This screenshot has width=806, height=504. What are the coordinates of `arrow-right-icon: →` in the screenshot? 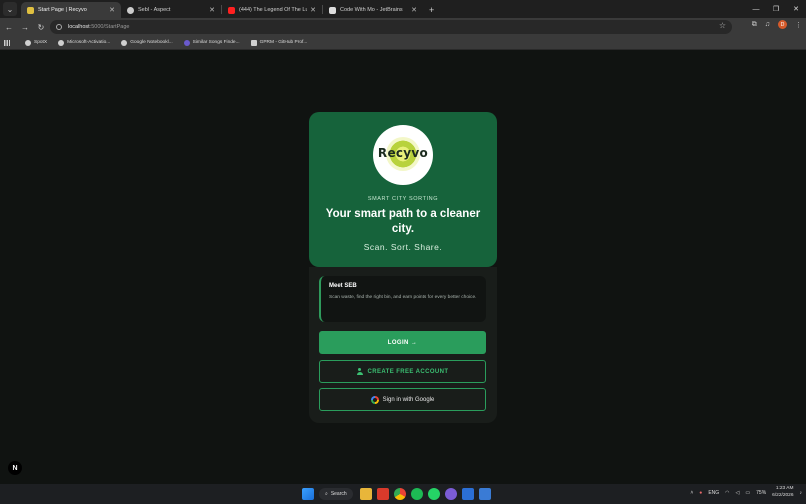 It's located at (25, 27).